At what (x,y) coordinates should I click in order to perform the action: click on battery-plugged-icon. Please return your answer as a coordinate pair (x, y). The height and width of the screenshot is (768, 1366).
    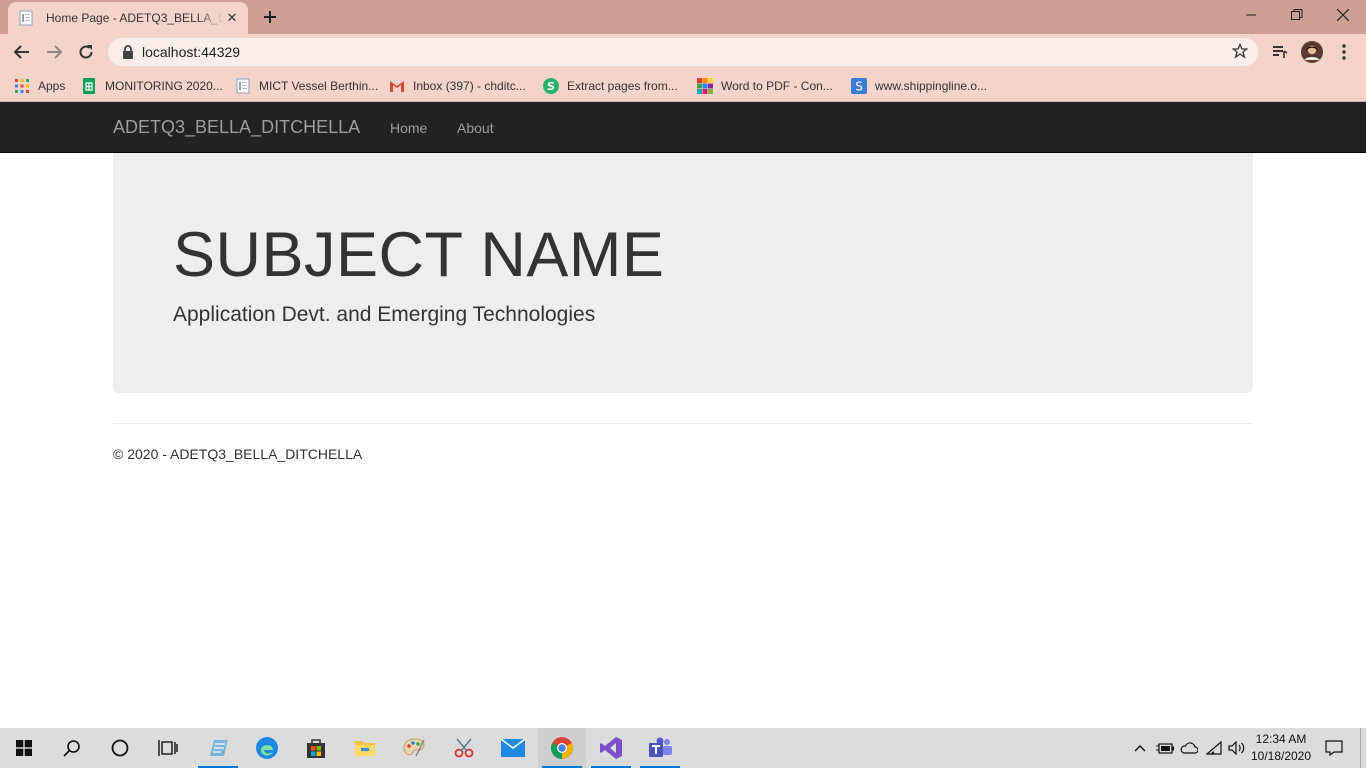
    Looking at the image, I should click on (1165, 748).